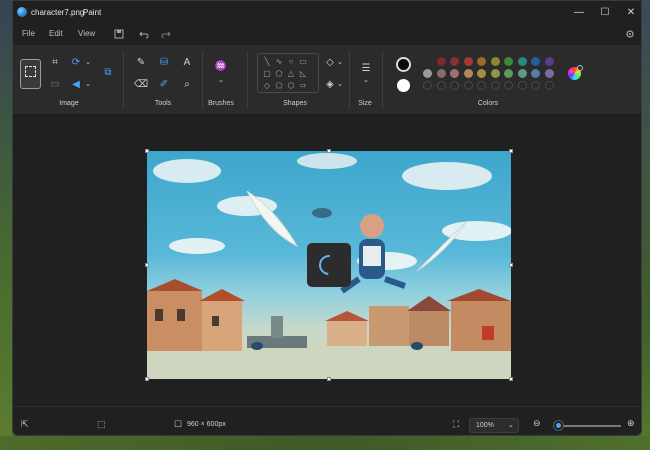 This screenshot has width=650, height=450. Describe the element at coordinates (28, 33) in the screenshot. I see `menu-file: File` at that location.